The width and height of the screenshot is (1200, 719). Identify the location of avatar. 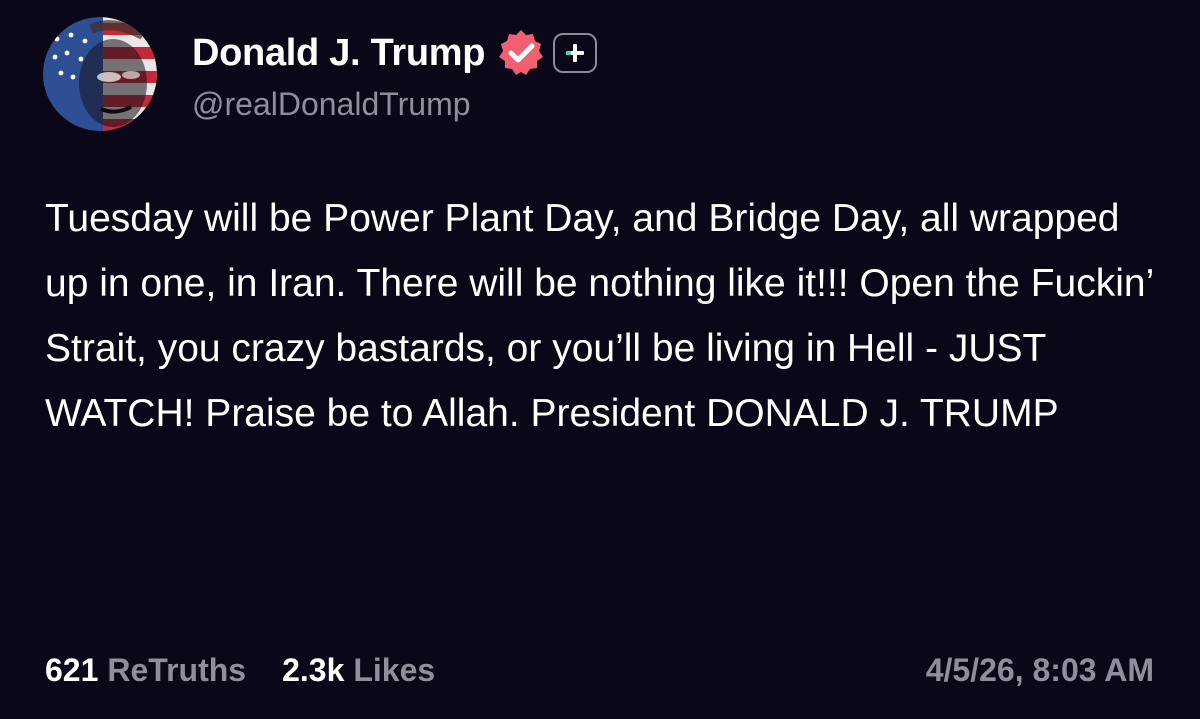
(100, 74).